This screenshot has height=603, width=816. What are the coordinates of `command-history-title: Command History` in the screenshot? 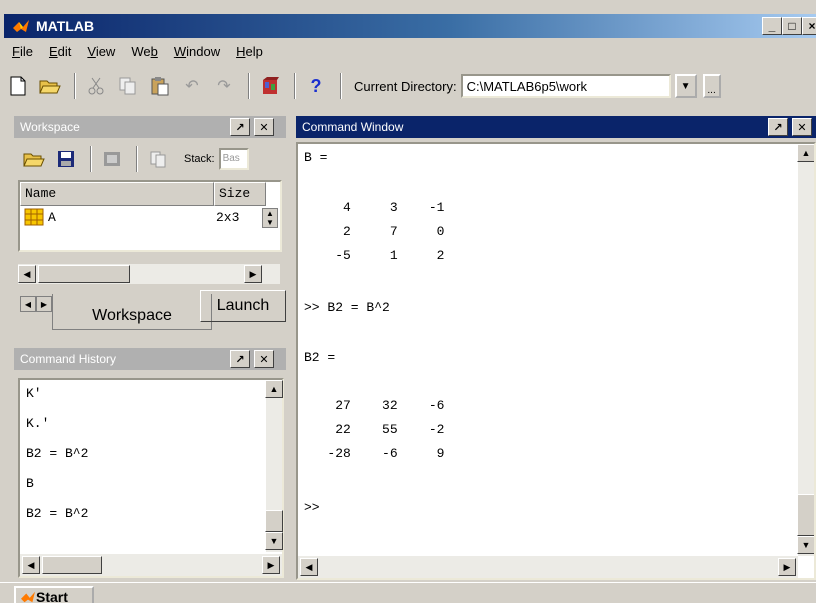 It's located at (68, 359).